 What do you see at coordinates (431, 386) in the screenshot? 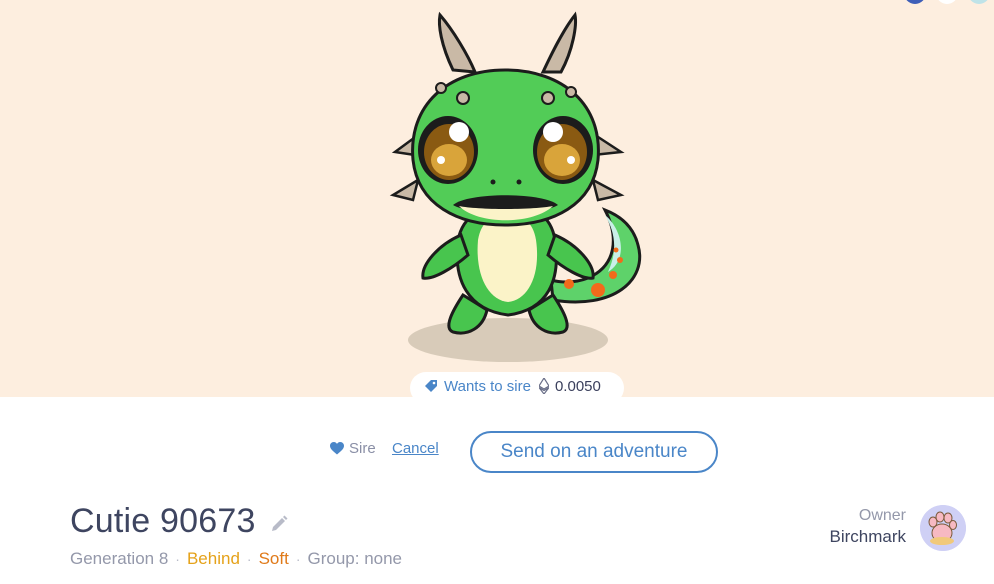
I see `tag-icon` at bounding box center [431, 386].